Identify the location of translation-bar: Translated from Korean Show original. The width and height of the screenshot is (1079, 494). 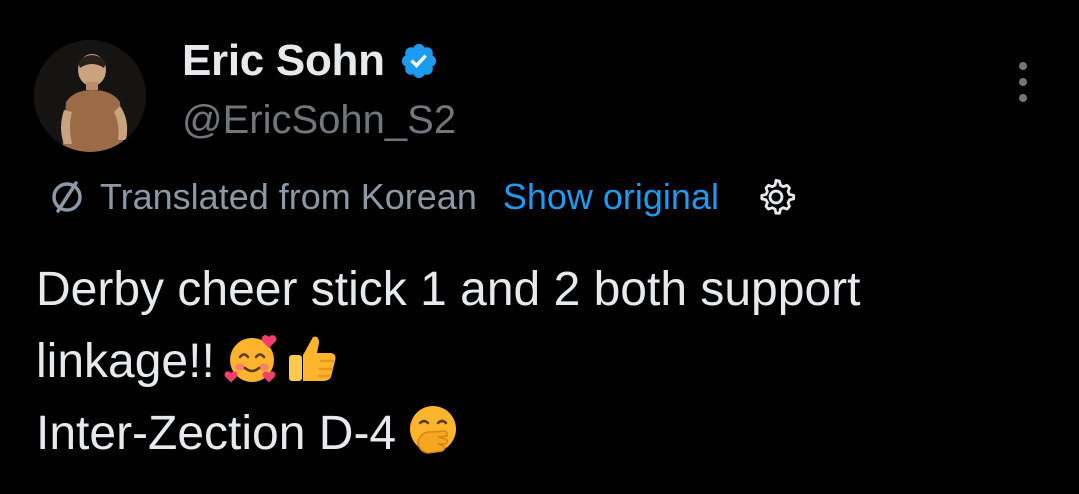
(421, 197).